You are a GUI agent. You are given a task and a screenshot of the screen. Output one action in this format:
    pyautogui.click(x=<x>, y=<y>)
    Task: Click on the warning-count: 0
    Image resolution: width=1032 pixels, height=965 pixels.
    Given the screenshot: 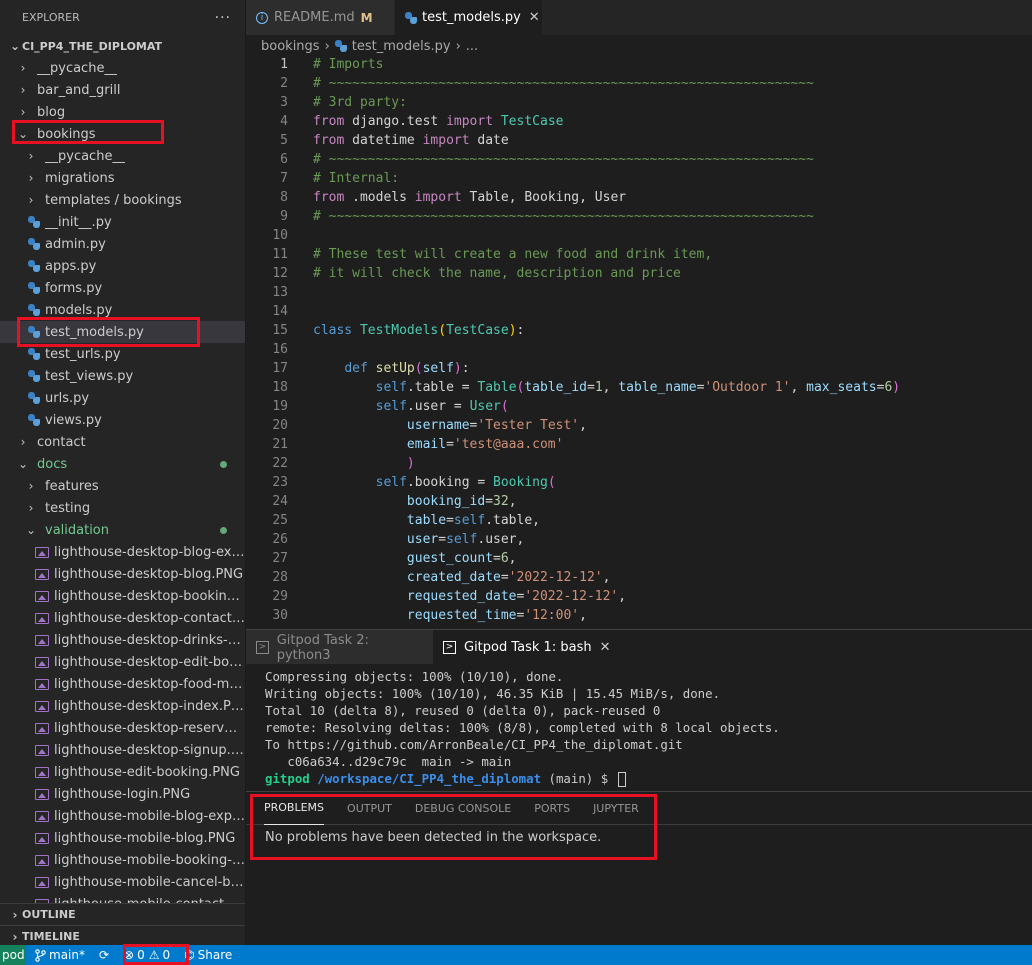 What is the action you would take?
    pyautogui.click(x=166, y=955)
    